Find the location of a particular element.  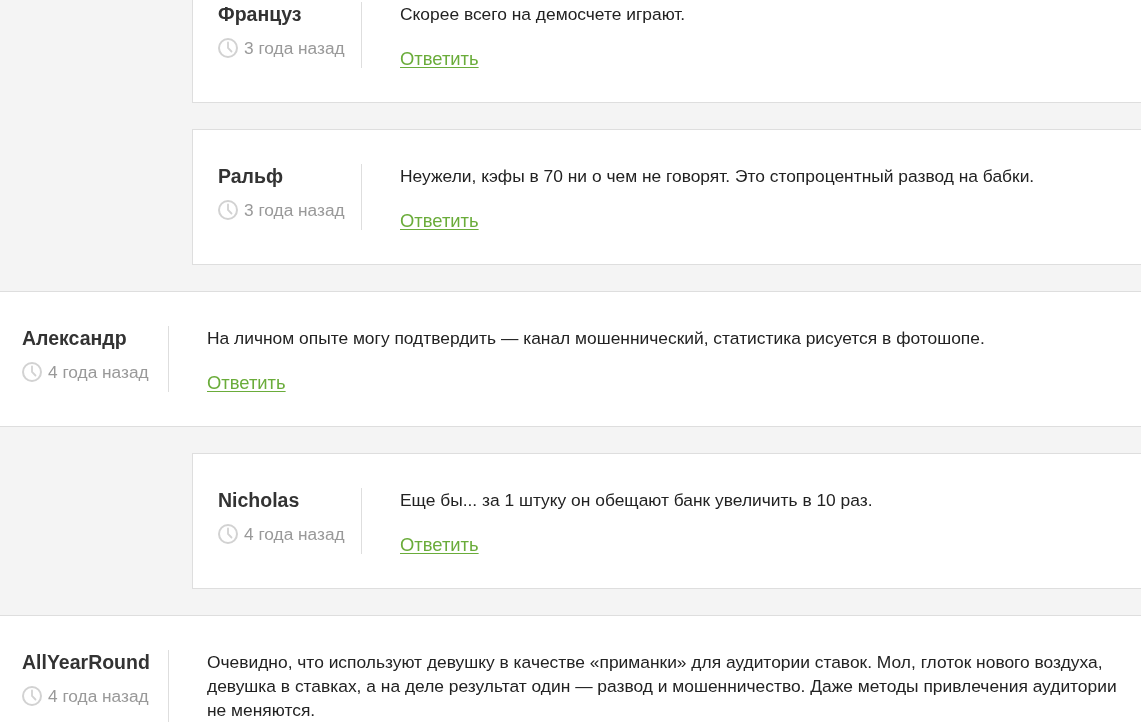

comment-text: Очевидно, что используют девушку в качестве «приманки» для аудитории ставок. Мол, глоток нового воздуха, девушка в ставках, а на деле результат один — развод и мошенничество. Даже методы привлечения аудитории не меняются. is located at coordinates (662, 686).